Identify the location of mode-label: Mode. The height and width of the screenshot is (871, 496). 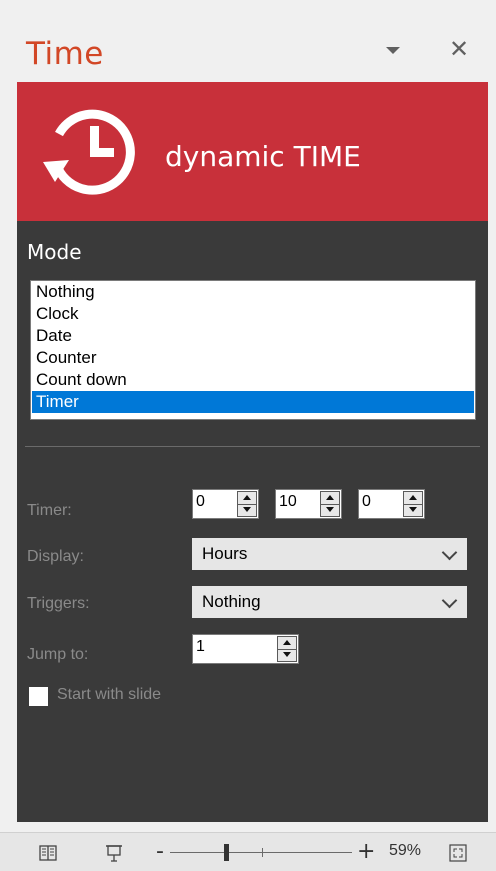
(54, 252).